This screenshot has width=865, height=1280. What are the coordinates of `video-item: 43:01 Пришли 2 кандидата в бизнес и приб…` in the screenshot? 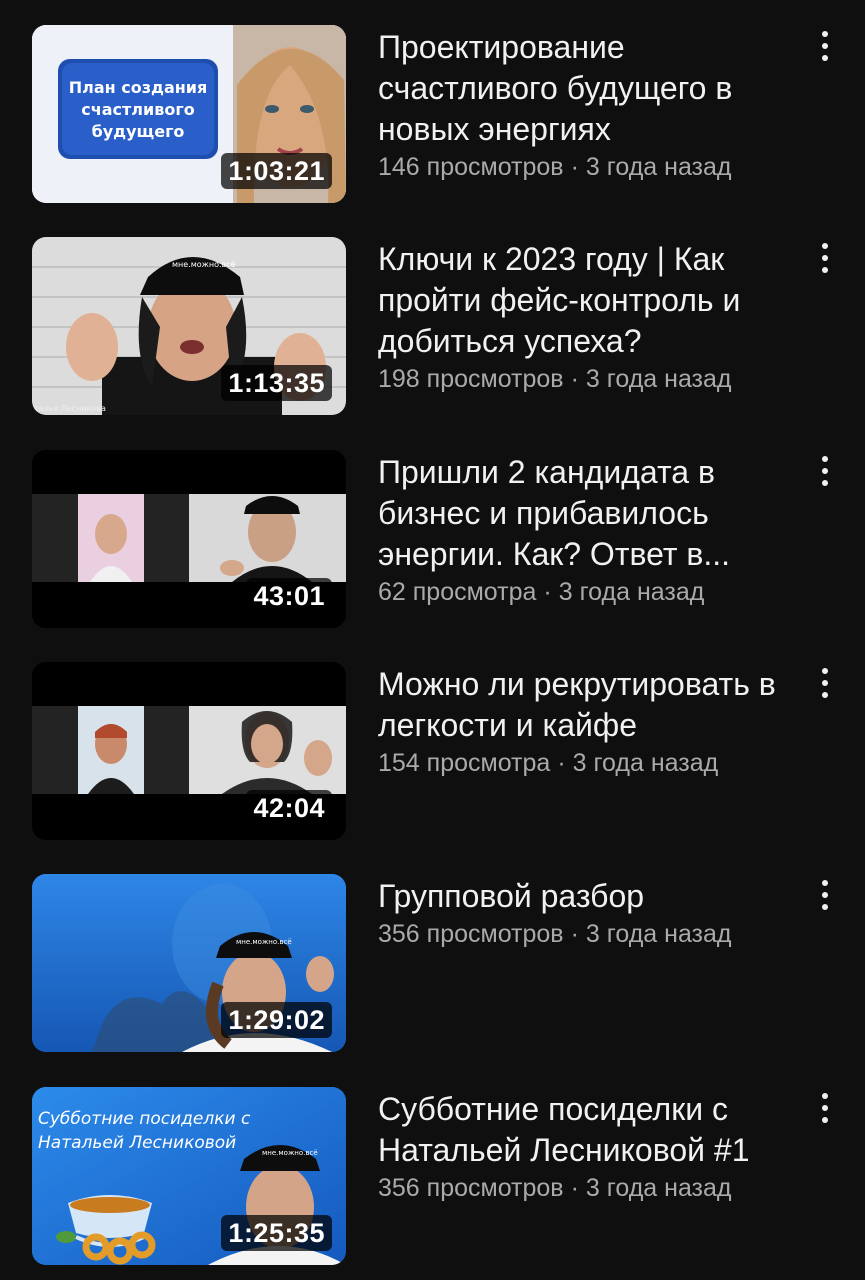 It's located at (432, 539).